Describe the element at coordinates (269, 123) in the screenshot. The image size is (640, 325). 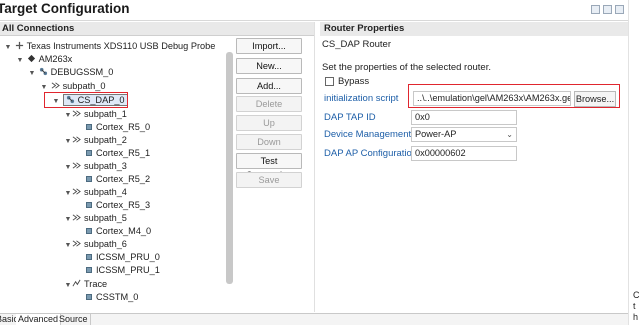
I see `up-button: Up` at that location.